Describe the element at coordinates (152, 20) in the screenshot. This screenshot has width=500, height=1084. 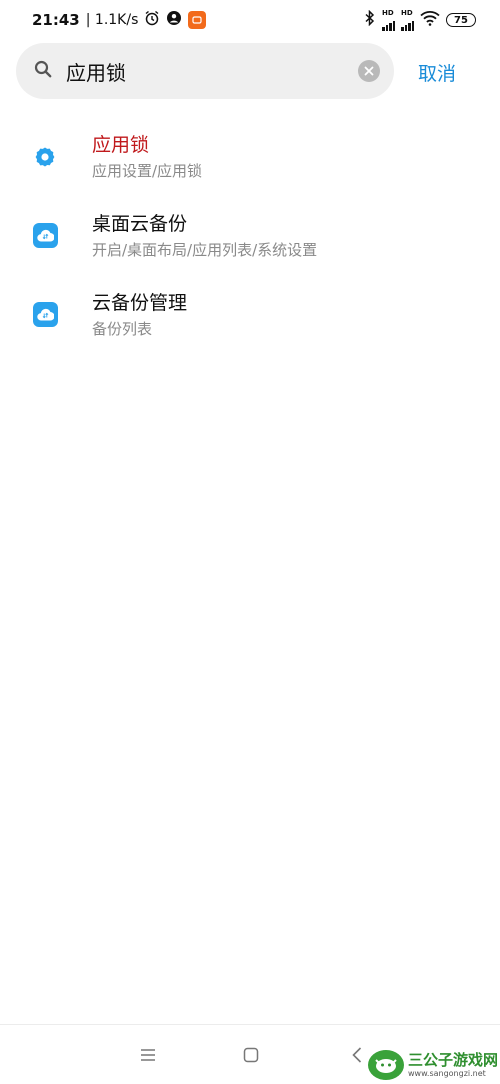
I see `alarm-icon` at that location.